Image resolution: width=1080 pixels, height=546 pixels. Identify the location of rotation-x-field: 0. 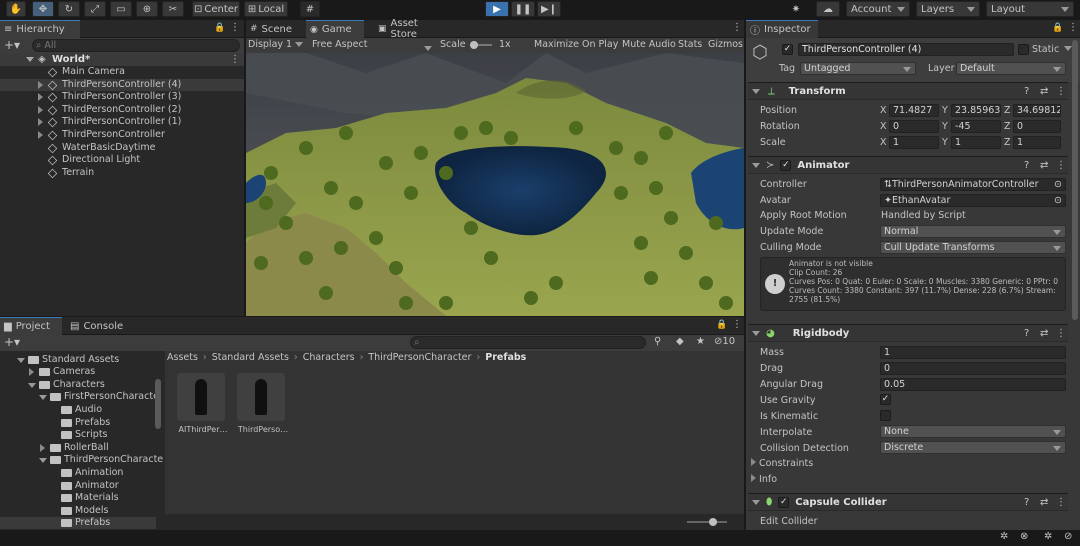
(914, 126).